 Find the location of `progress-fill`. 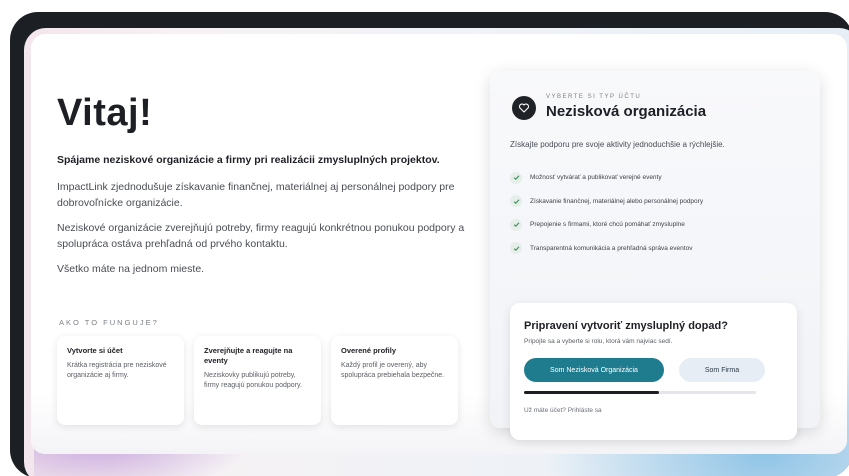

progress-fill is located at coordinates (591, 392).